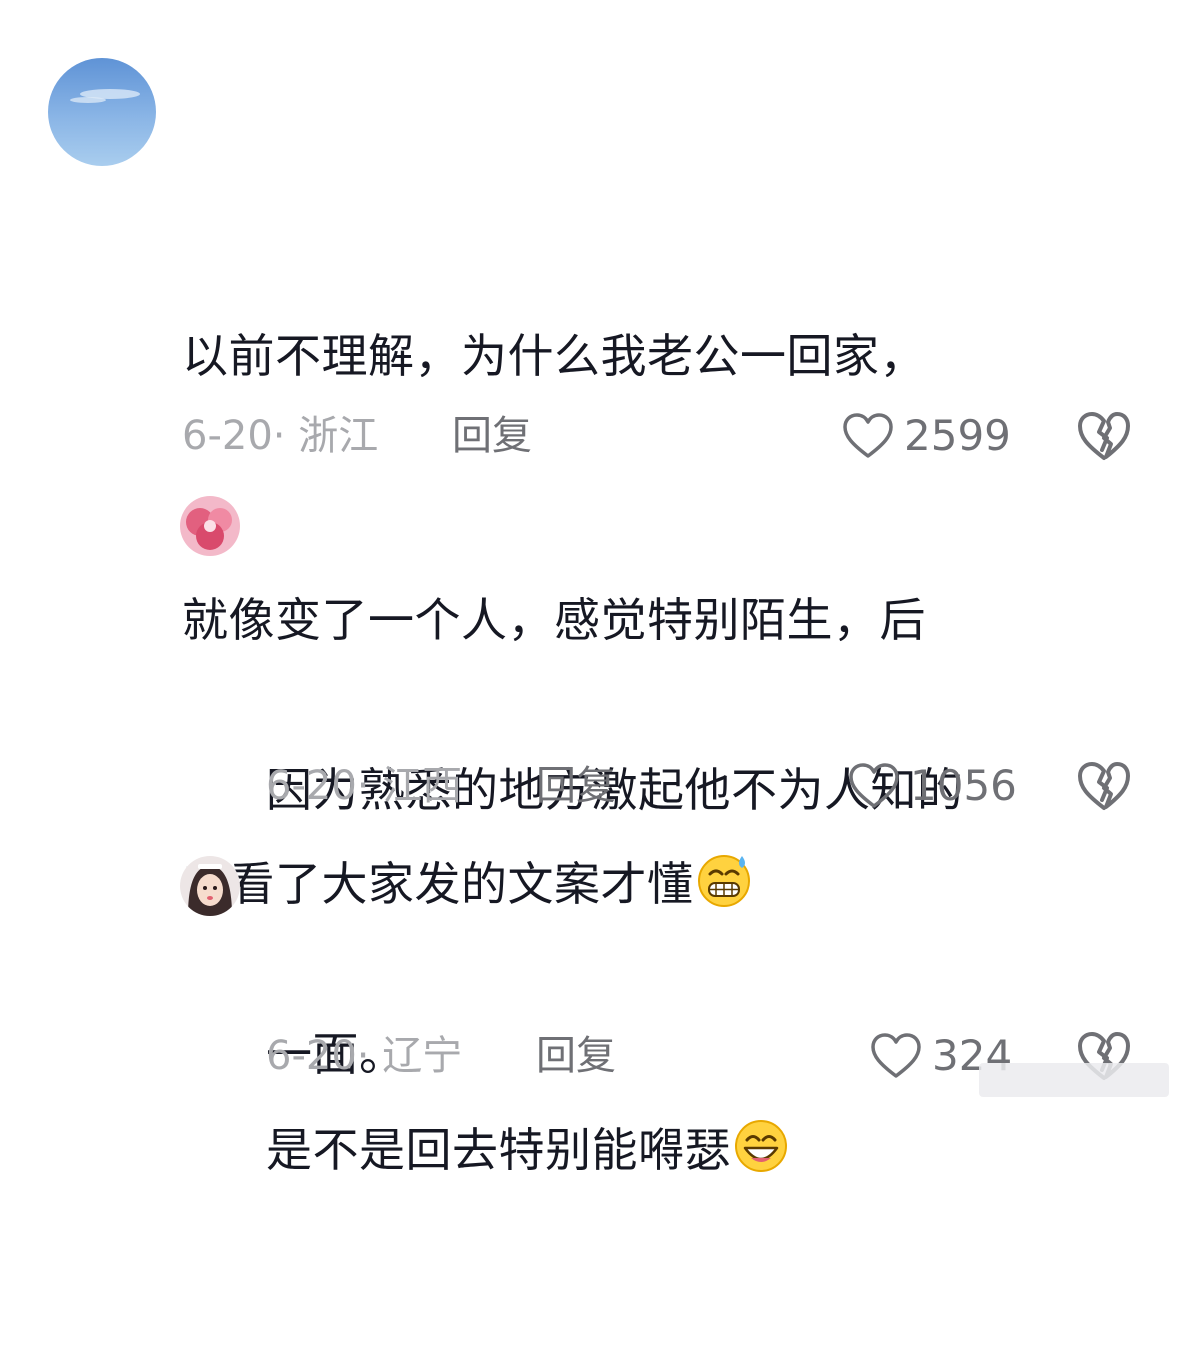  What do you see at coordinates (364, 786) in the screenshot?
I see `date-location: 6-20· 江西` at bounding box center [364, 786].